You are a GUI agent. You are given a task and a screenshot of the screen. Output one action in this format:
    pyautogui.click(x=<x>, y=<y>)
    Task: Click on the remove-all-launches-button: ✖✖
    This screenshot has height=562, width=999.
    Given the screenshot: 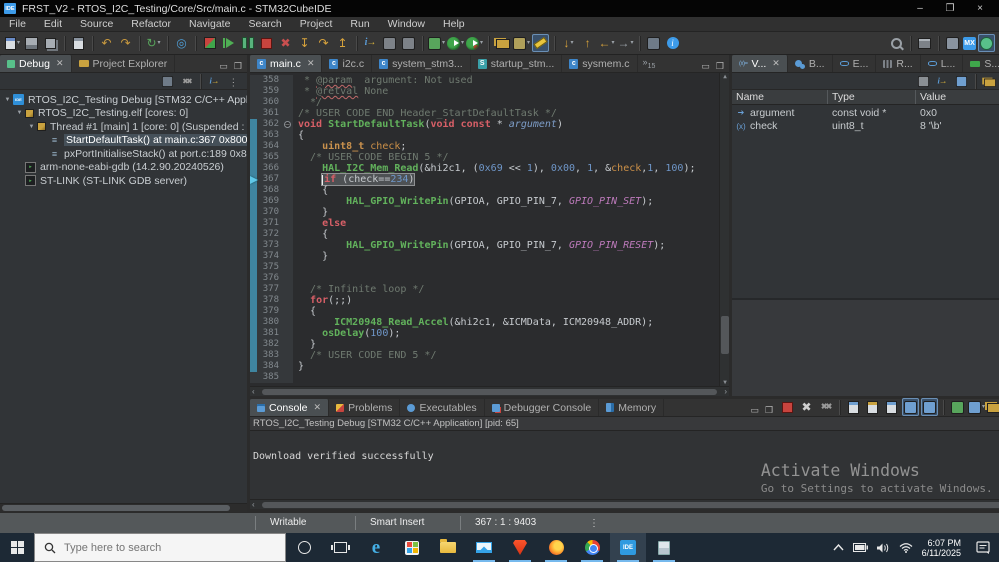 What is the action you would take?
    pyautogui.click(x=825, y=407)
    